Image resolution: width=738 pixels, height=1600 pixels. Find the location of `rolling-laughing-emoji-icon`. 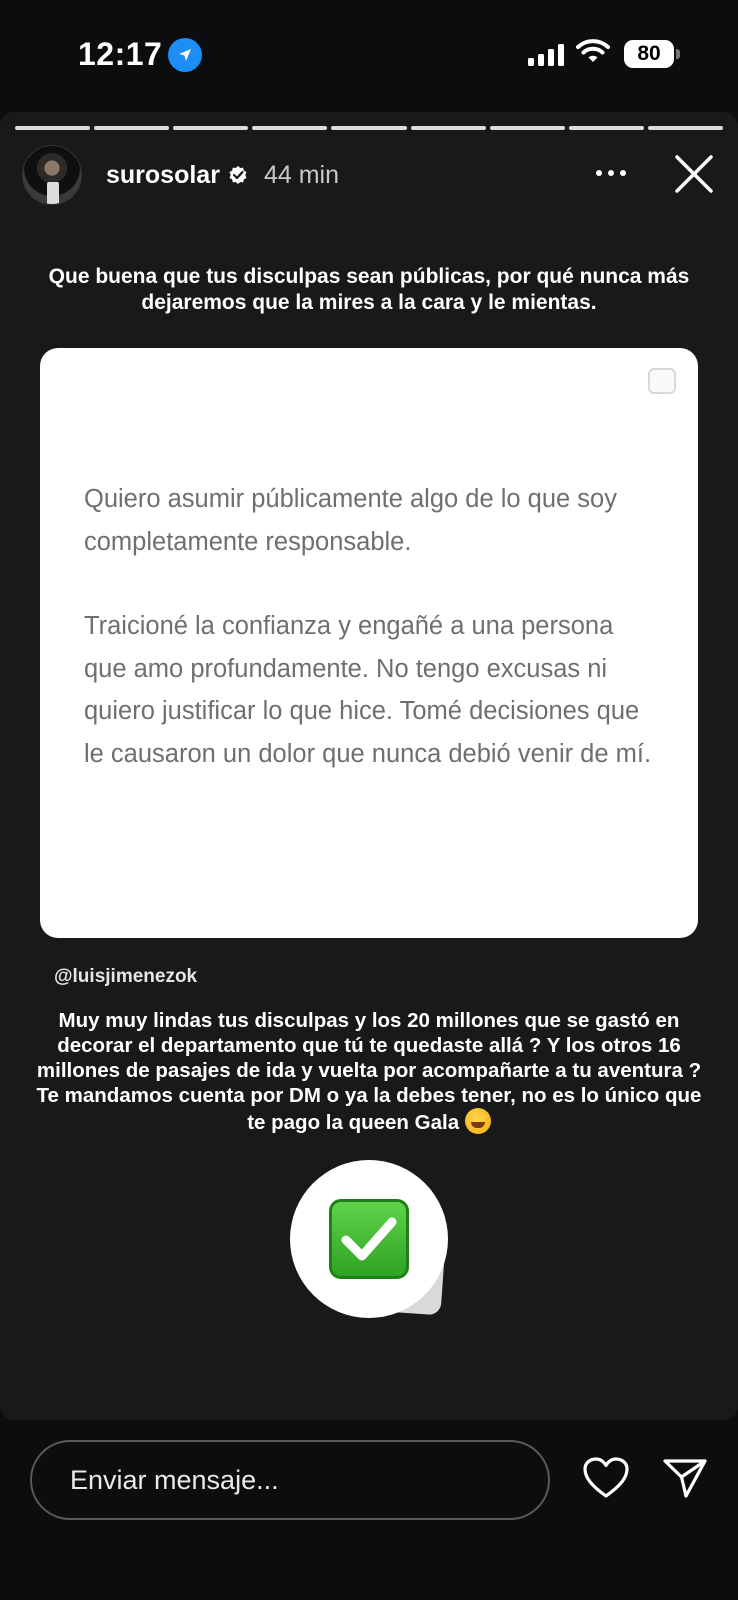

rolling-laughing-emoji-icon is located at coordinates (477, 1121).